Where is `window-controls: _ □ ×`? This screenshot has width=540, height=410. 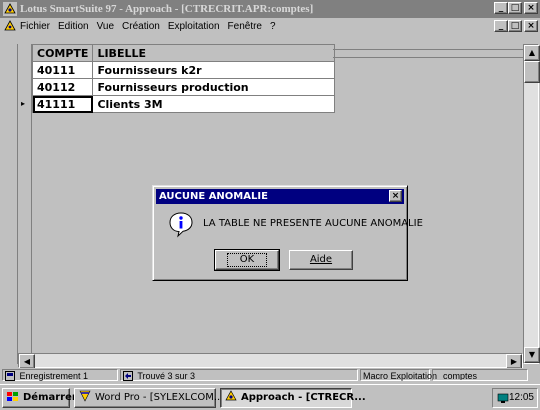
window-controls: _ □ × is located at coordinates (516, 8).